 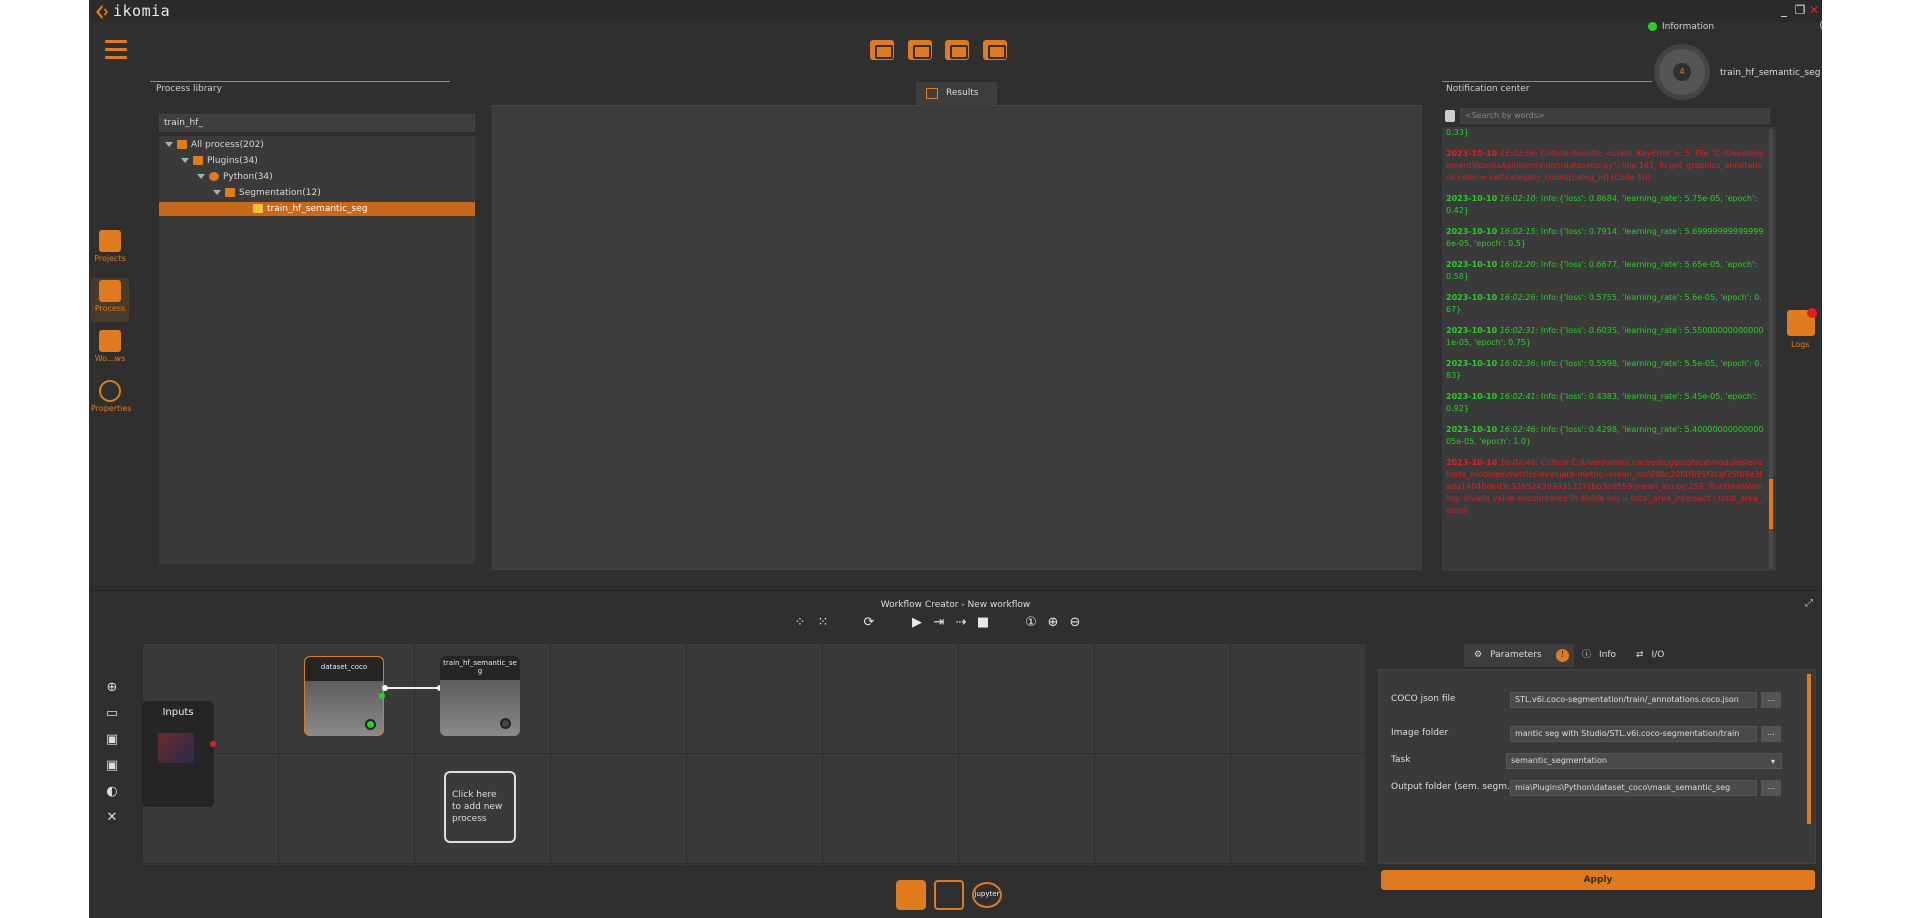 I want to click on camera-icon, so click(x=995, y=50).